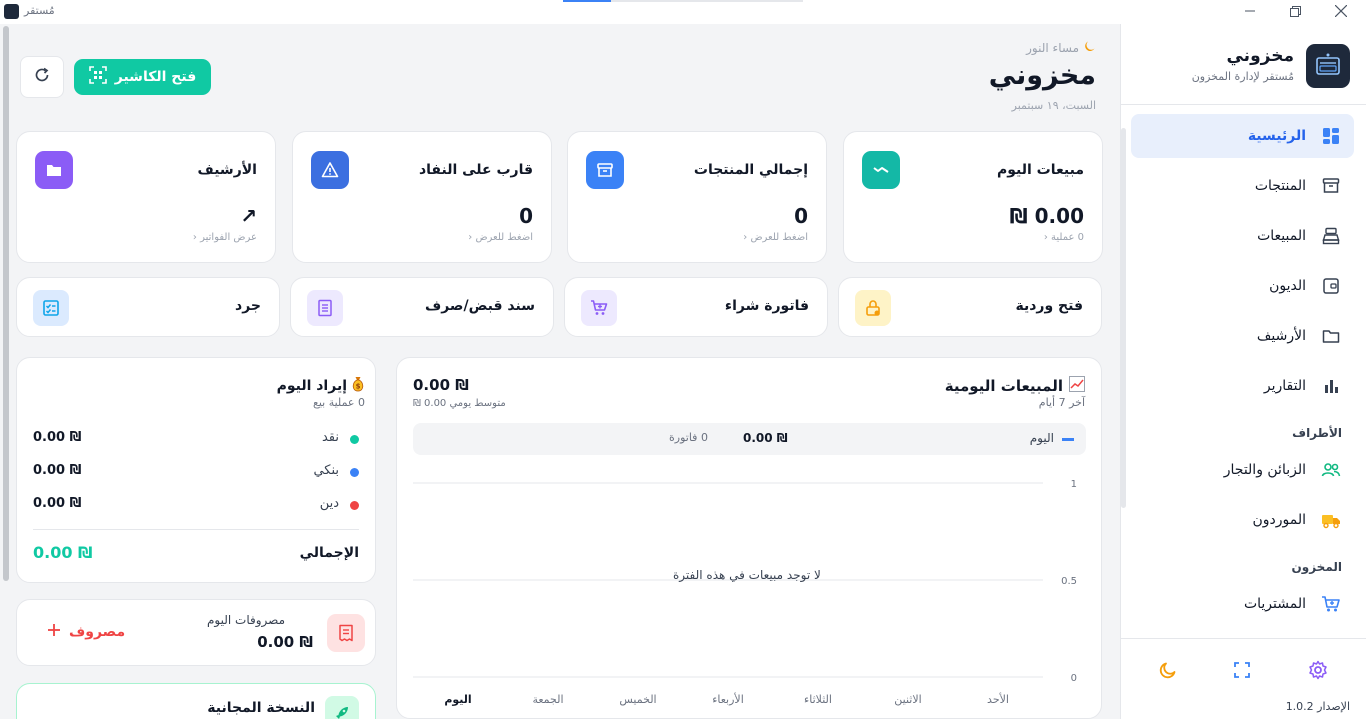  I want to click on chart-y-tick: 1, so click(1074, 484).